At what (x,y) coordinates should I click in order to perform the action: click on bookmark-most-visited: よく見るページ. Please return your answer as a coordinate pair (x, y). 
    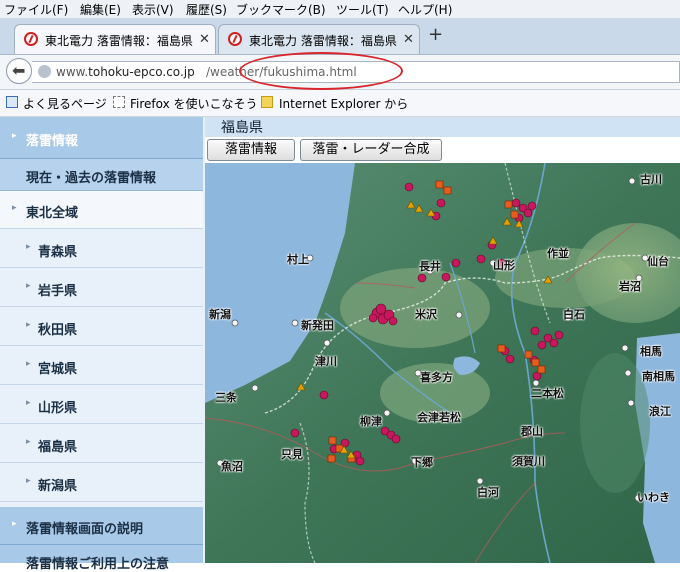
    Looking at the image, I should click on (65, 103).